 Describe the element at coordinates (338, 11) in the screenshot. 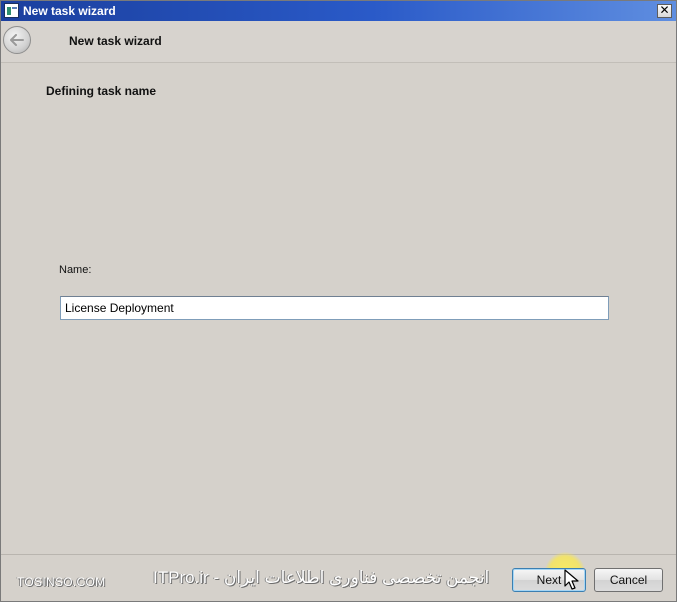

I see `title-bar: New task wizard ✕` at that location.